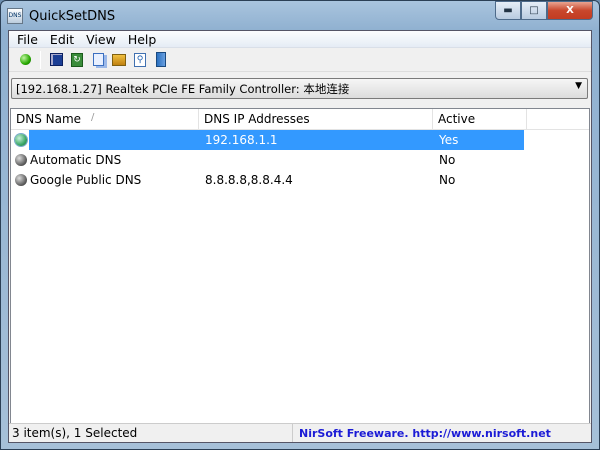 Image resolution: width=600 pixels, height=450 pixels. Describe the element at coordinates (578, 86) in the screenshot. I see `chevron-down-icon: ▼` at that location.